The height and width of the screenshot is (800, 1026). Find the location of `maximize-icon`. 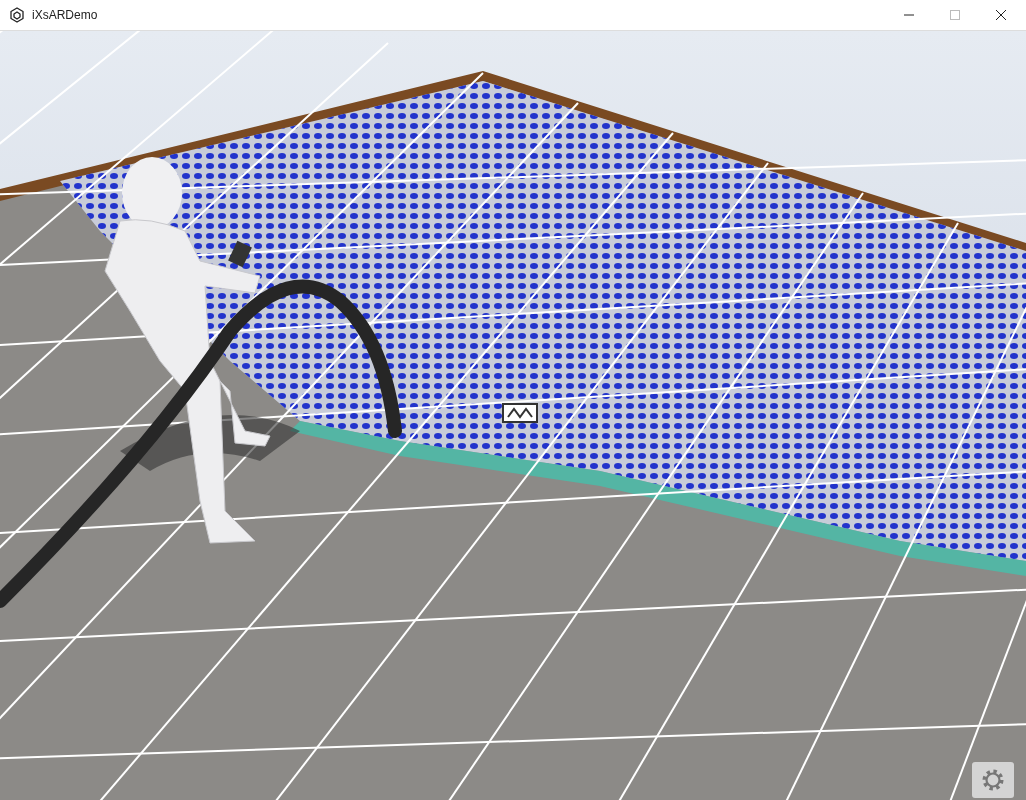

maximize-icon is located at coordinates (955, 15).